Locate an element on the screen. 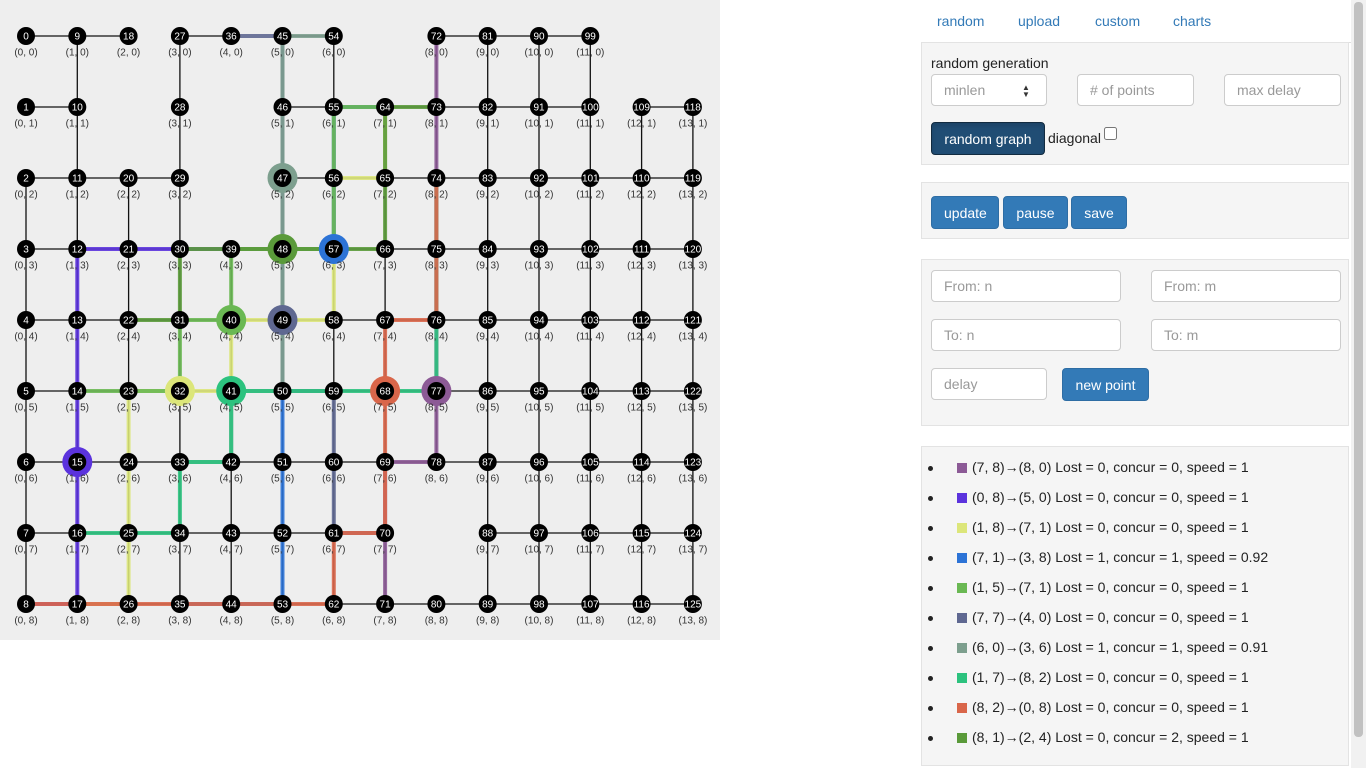 The height and width of the screenshot is (768, 1366). graph-node: 102 (11, 3) is located at coordinates (590, 256).